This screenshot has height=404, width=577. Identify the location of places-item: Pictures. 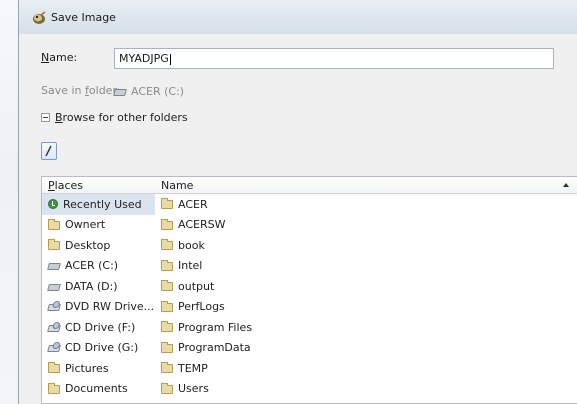
(100, 368).